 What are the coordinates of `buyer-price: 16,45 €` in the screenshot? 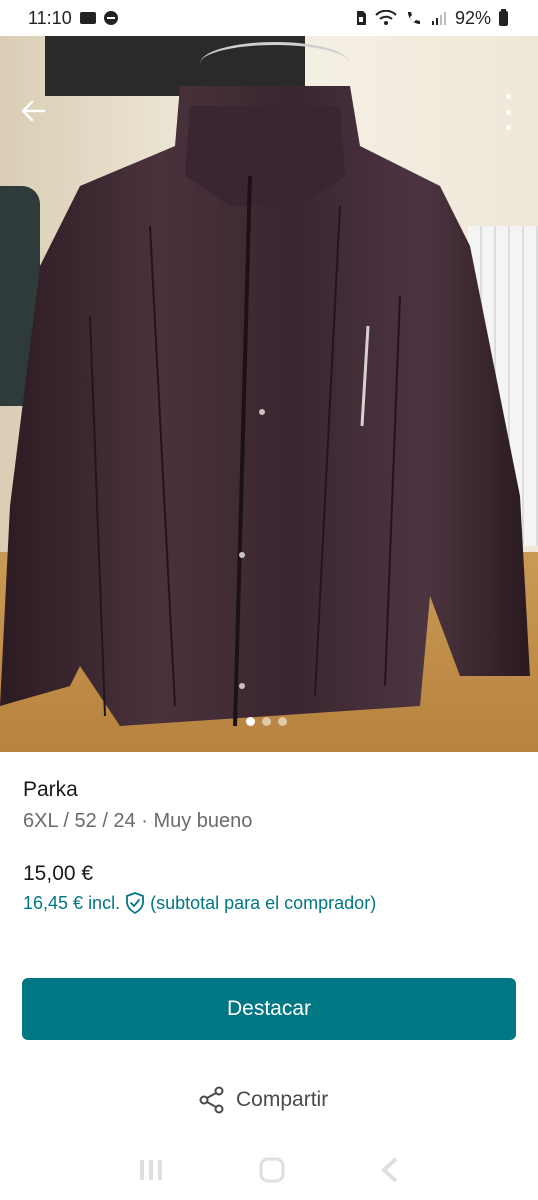 It's located at (53, 902).